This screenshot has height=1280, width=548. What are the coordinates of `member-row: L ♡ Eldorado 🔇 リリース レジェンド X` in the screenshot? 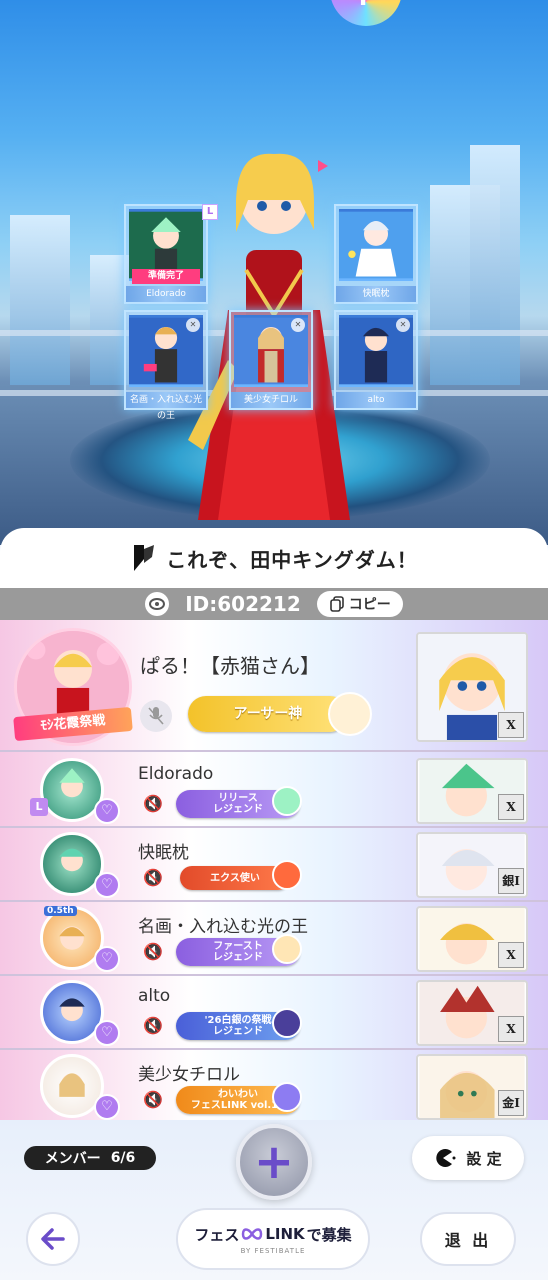 It's located at (274, 791).